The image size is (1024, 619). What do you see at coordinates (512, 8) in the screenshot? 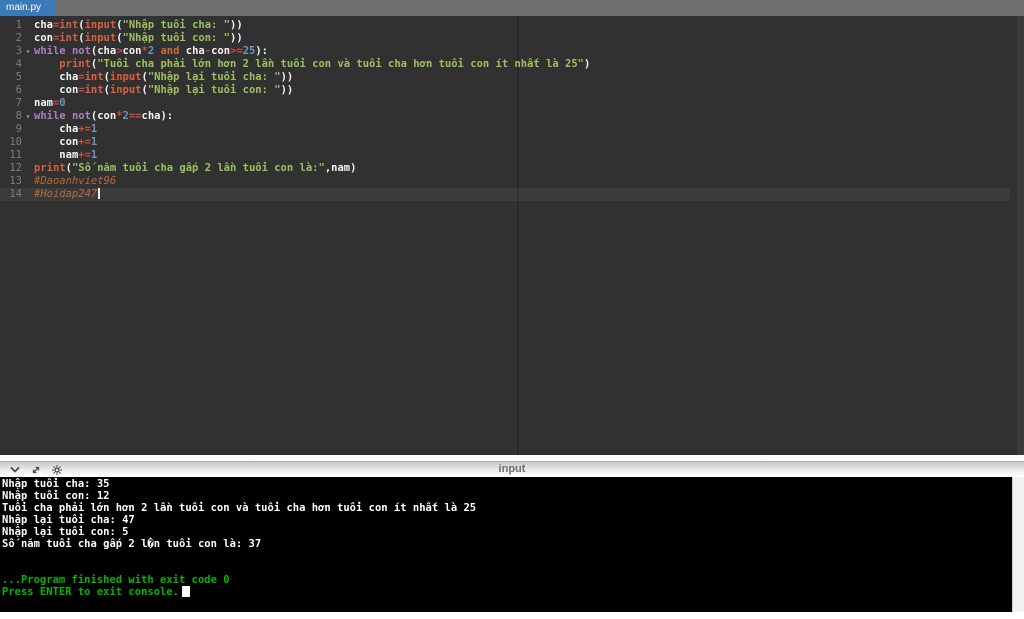
I see `editor-tab-bar: main.py` at bounding box center [512, 8].